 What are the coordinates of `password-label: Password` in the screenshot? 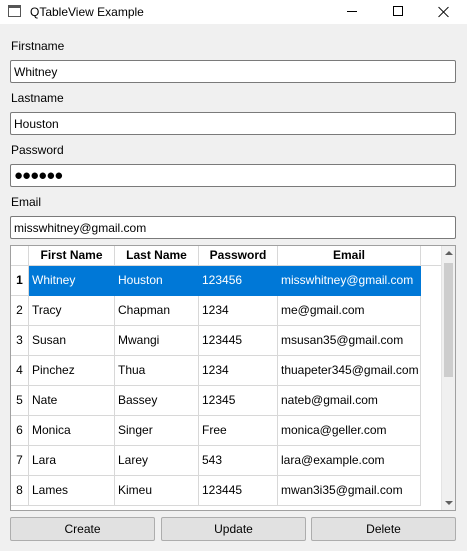 It's located at (37, 150).